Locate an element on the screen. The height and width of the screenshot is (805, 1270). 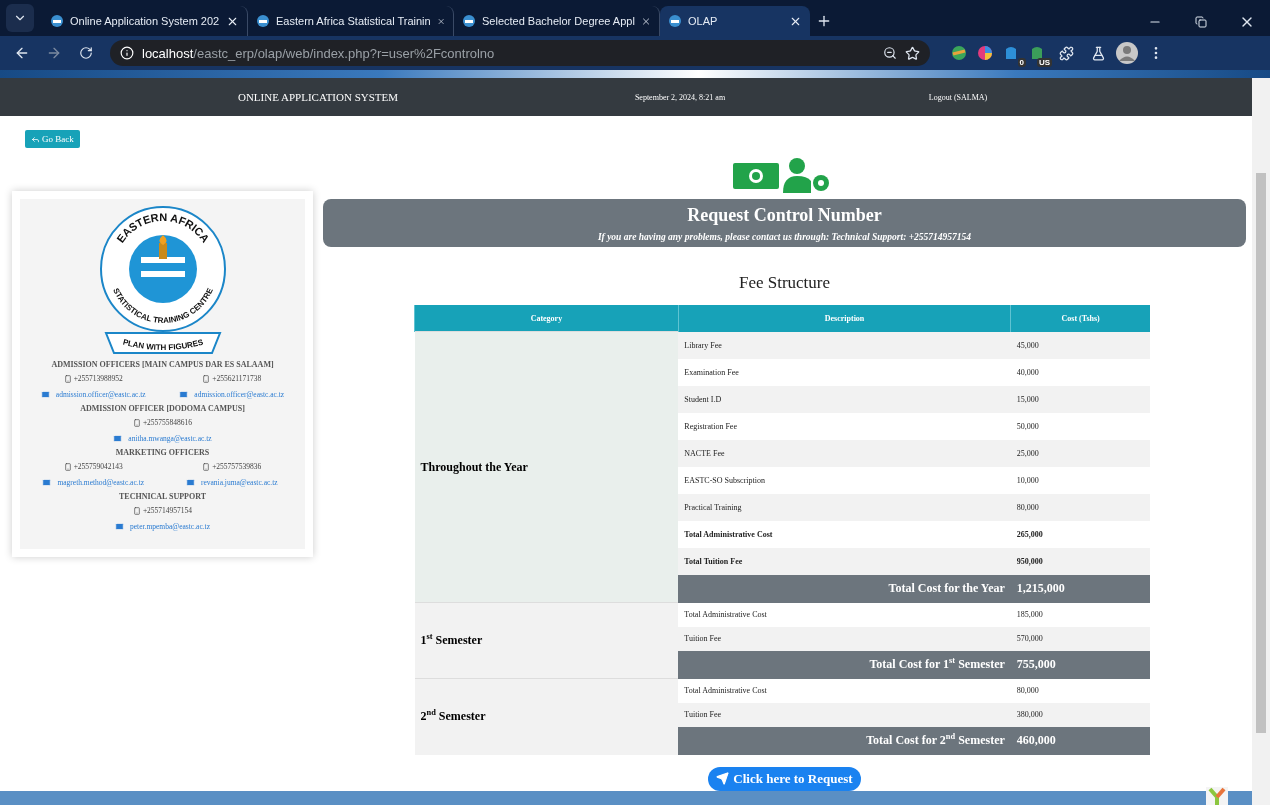
tab-title: Eastern Africa Statistical Trainin is located at coordinates (353, 21).